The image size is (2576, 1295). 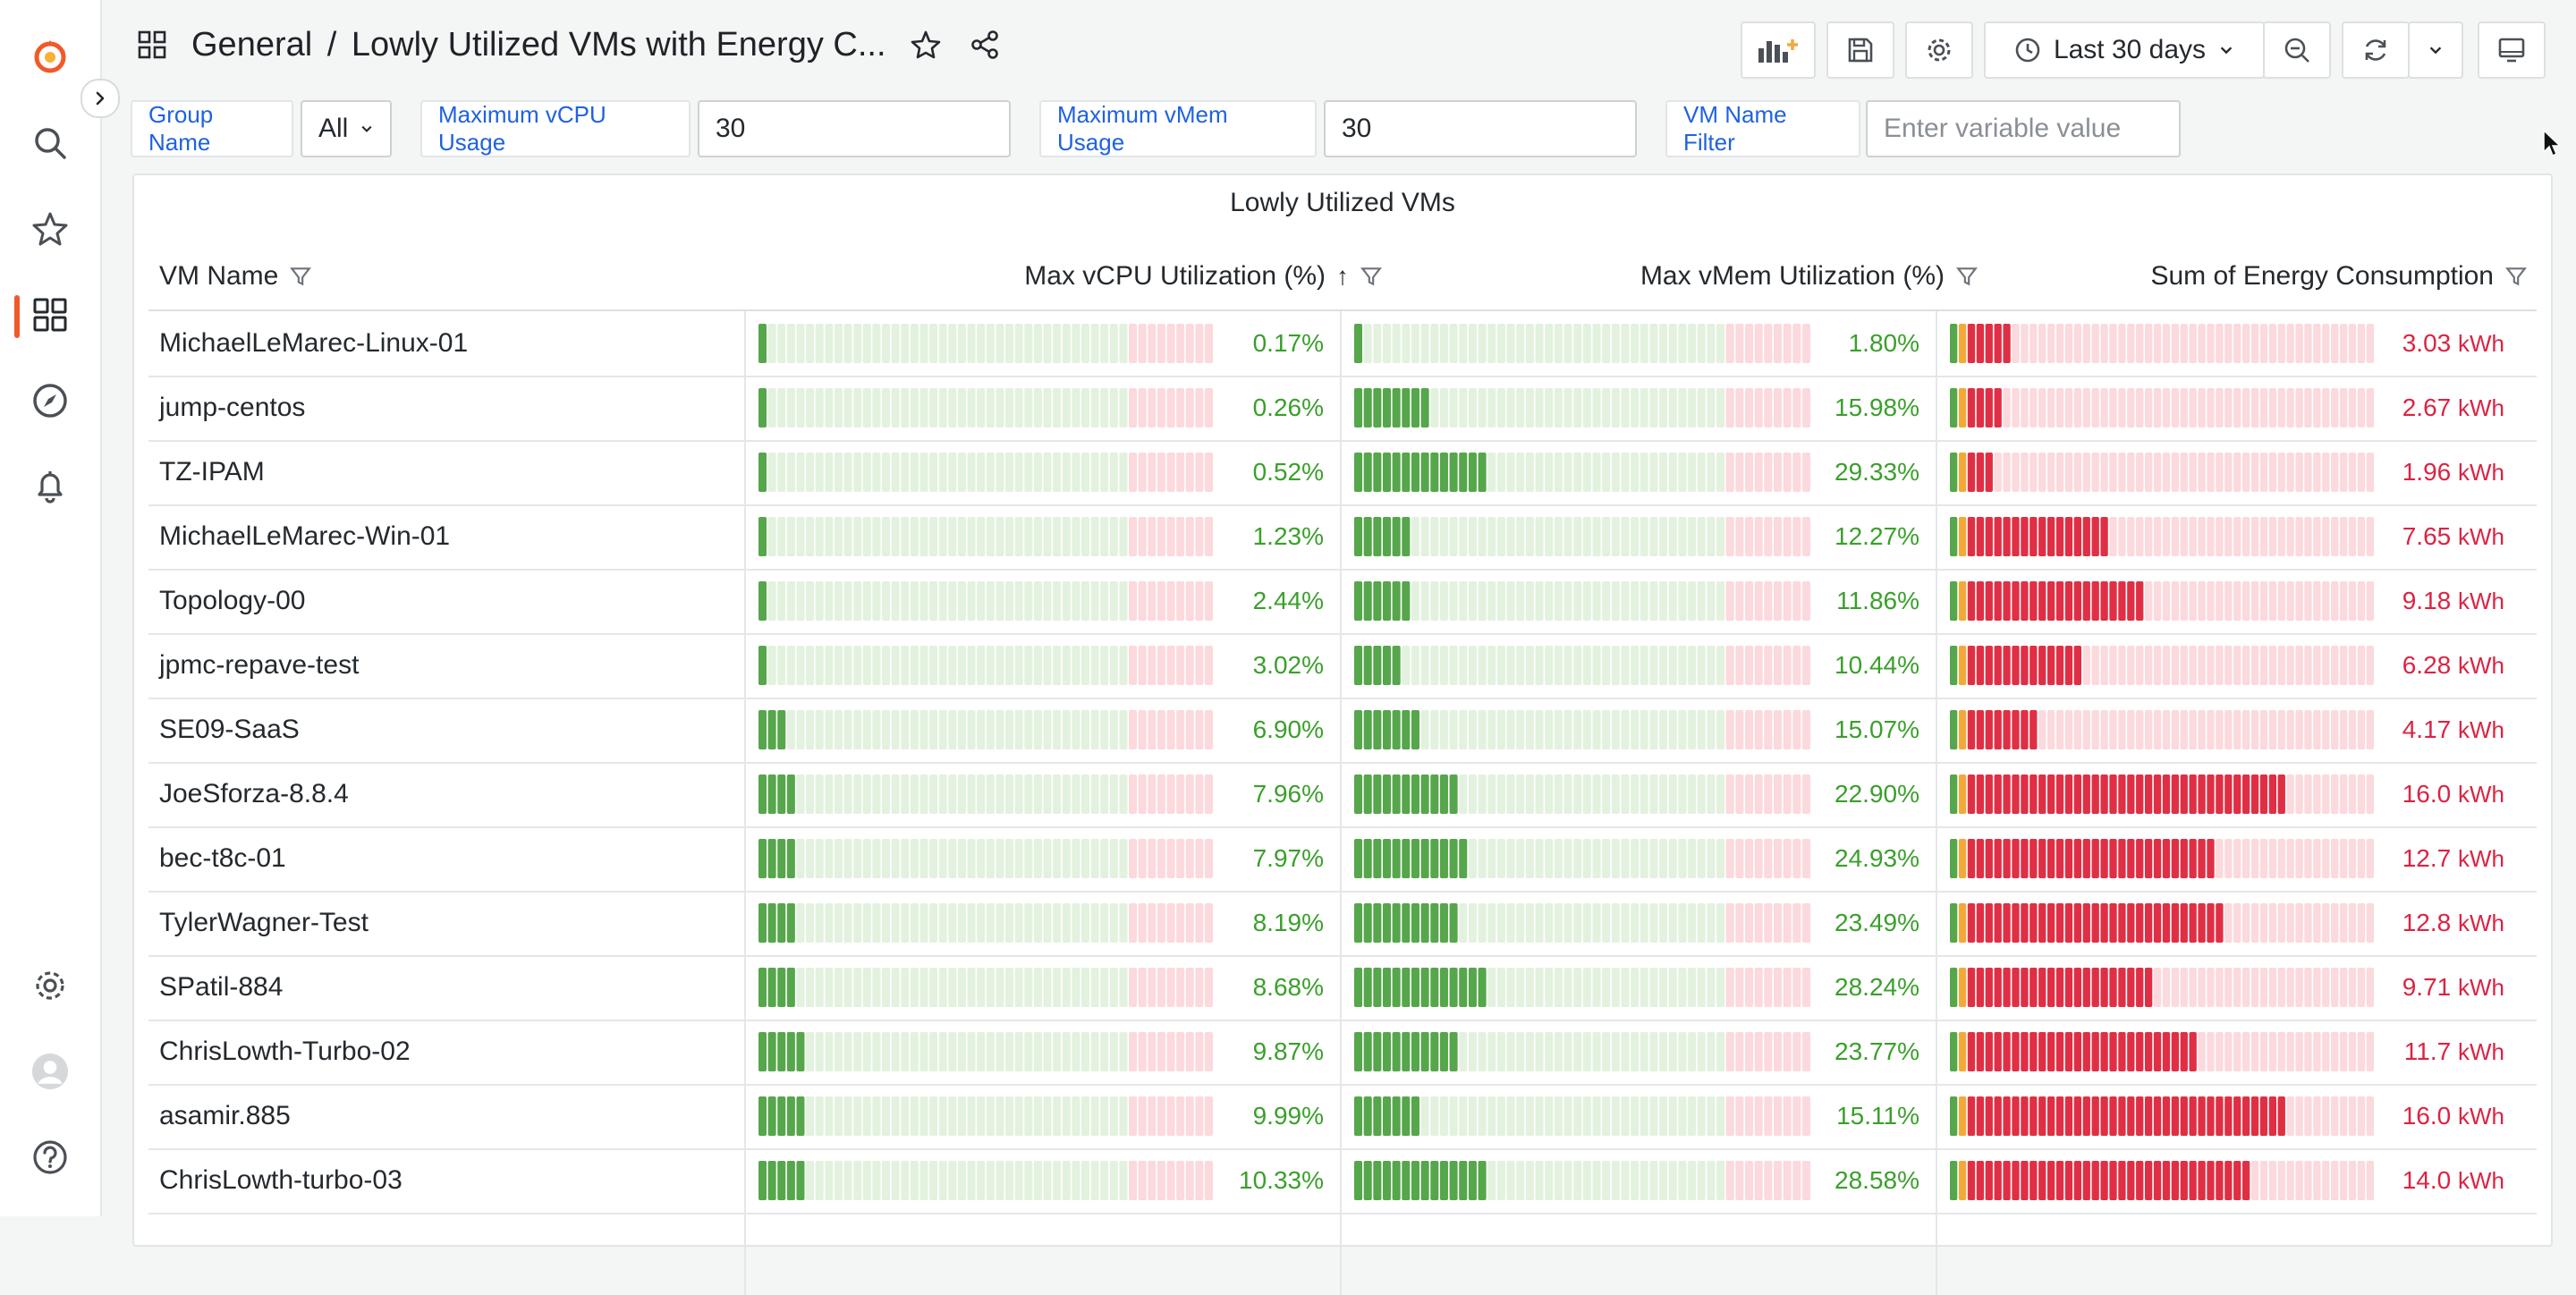 I want to click on column-header-vmem: Max vMem Utilization (%), so click(x=1809, y=276).